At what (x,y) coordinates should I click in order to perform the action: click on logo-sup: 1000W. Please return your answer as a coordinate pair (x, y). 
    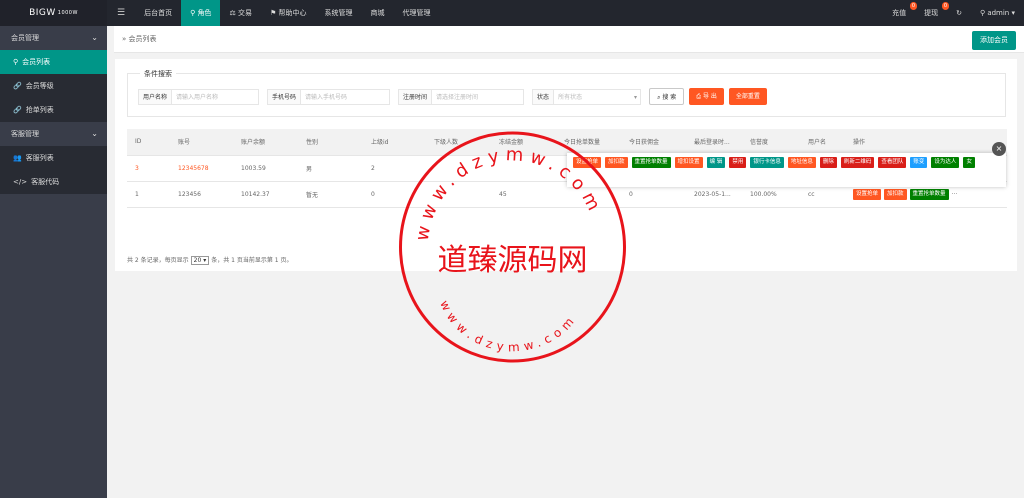
    Looking at the image, I should click on (67, 13).